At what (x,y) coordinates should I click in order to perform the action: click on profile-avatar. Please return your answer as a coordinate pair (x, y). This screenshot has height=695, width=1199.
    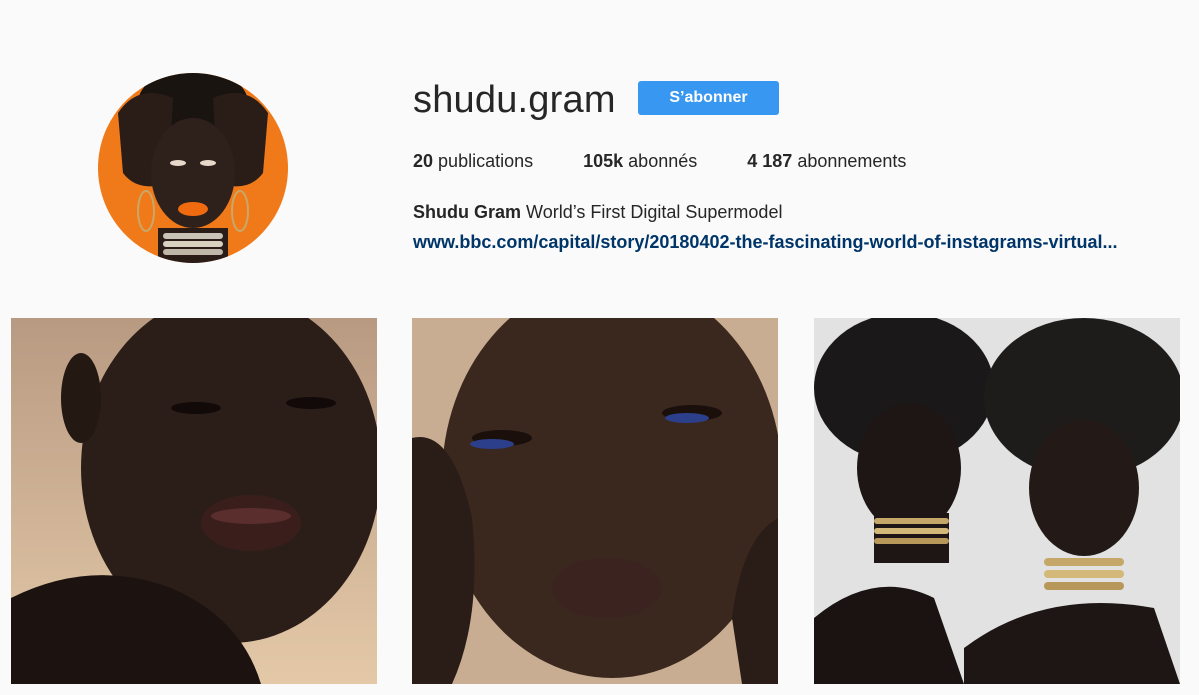
    Looking at the image, I should click on (193, 168).